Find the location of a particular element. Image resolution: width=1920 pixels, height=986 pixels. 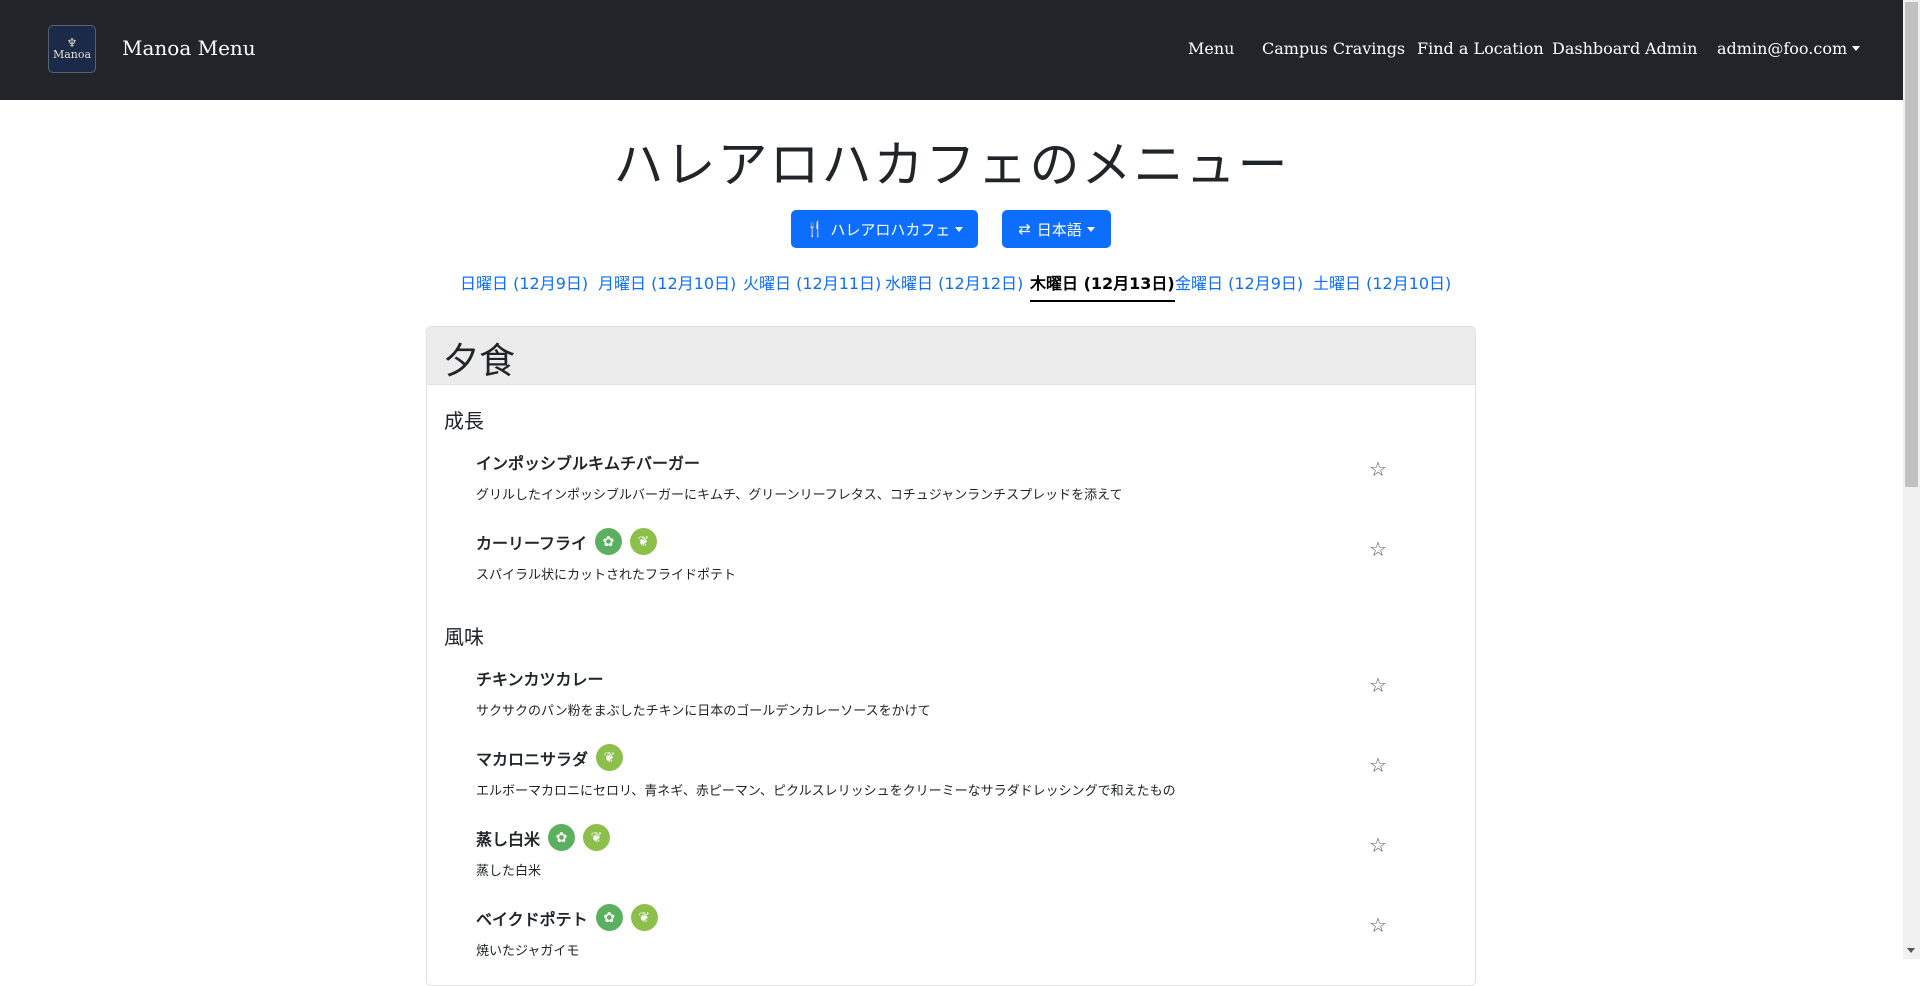

scroll-down-arrow-icon is located at coordinates (1911, 950).